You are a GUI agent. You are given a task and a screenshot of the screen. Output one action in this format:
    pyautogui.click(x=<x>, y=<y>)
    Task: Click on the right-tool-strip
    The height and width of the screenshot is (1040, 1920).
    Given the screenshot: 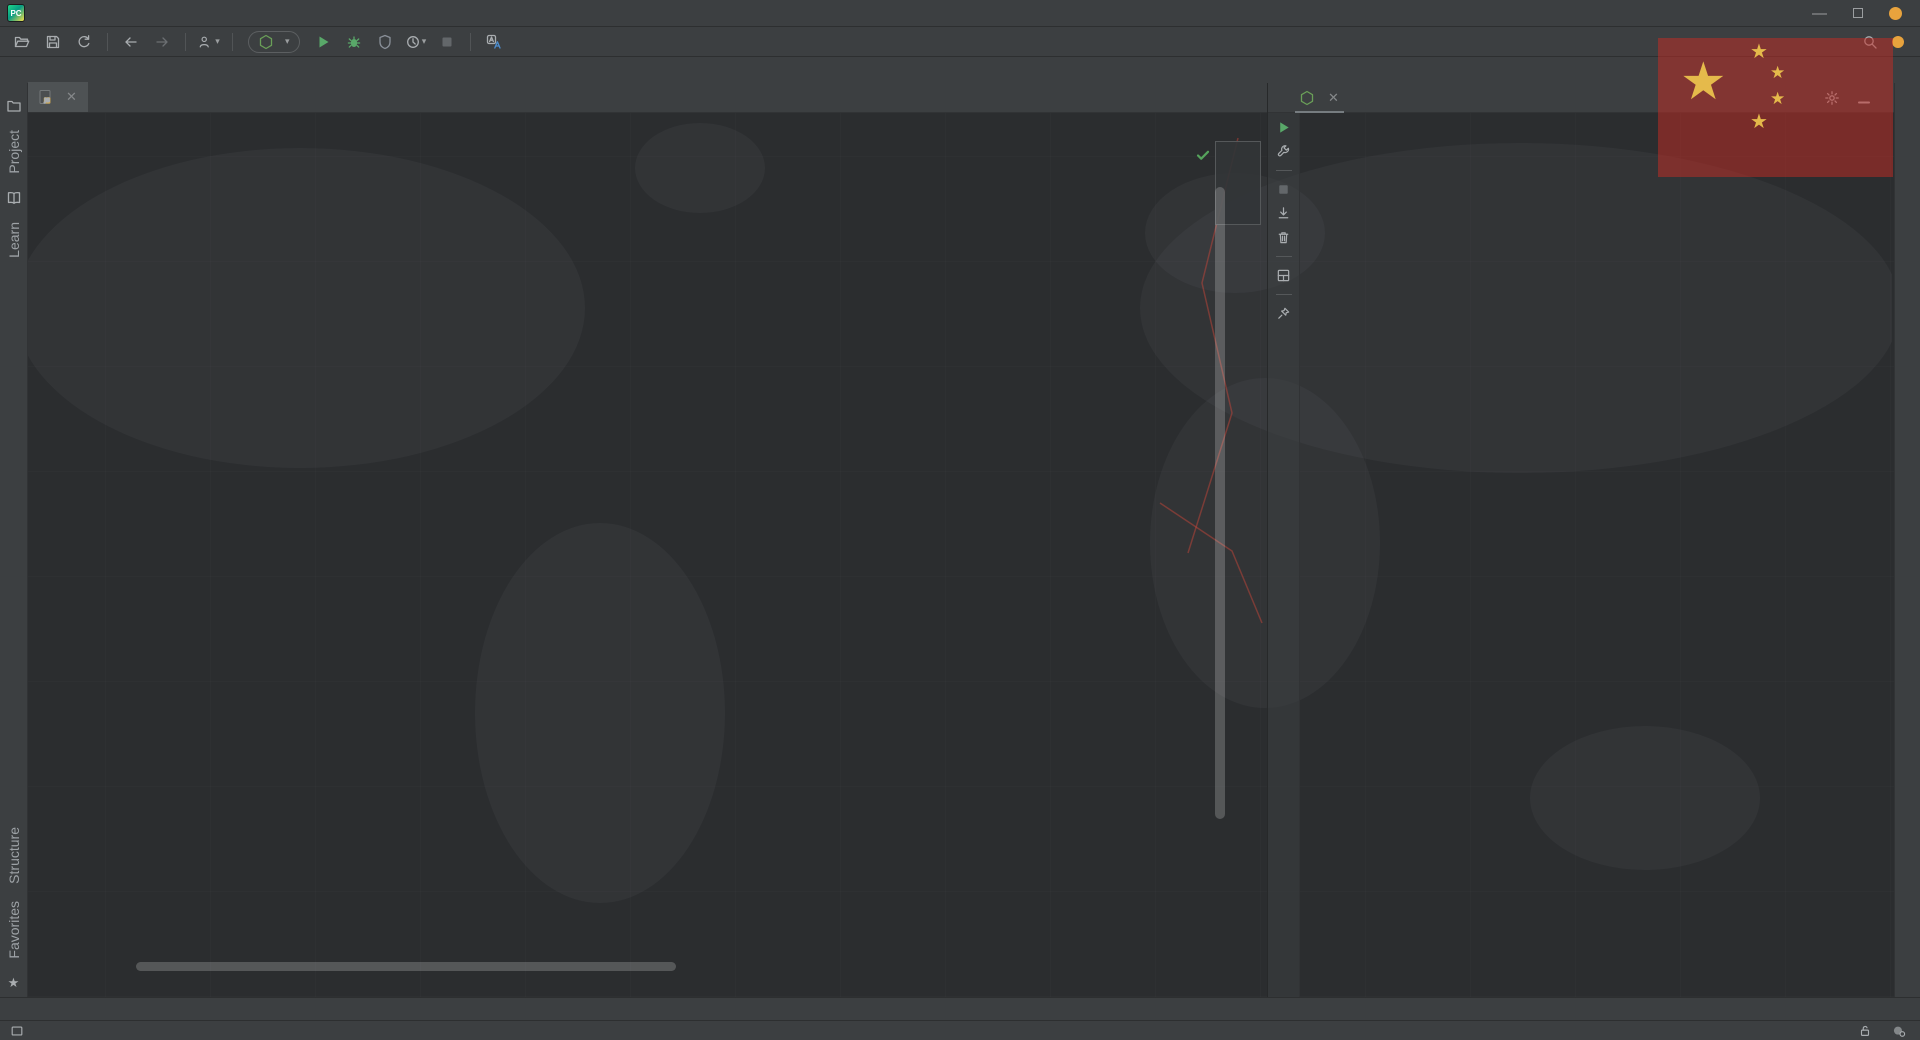 What is the action you would take?
    pyautogui.click(x=1907, y=540)
    